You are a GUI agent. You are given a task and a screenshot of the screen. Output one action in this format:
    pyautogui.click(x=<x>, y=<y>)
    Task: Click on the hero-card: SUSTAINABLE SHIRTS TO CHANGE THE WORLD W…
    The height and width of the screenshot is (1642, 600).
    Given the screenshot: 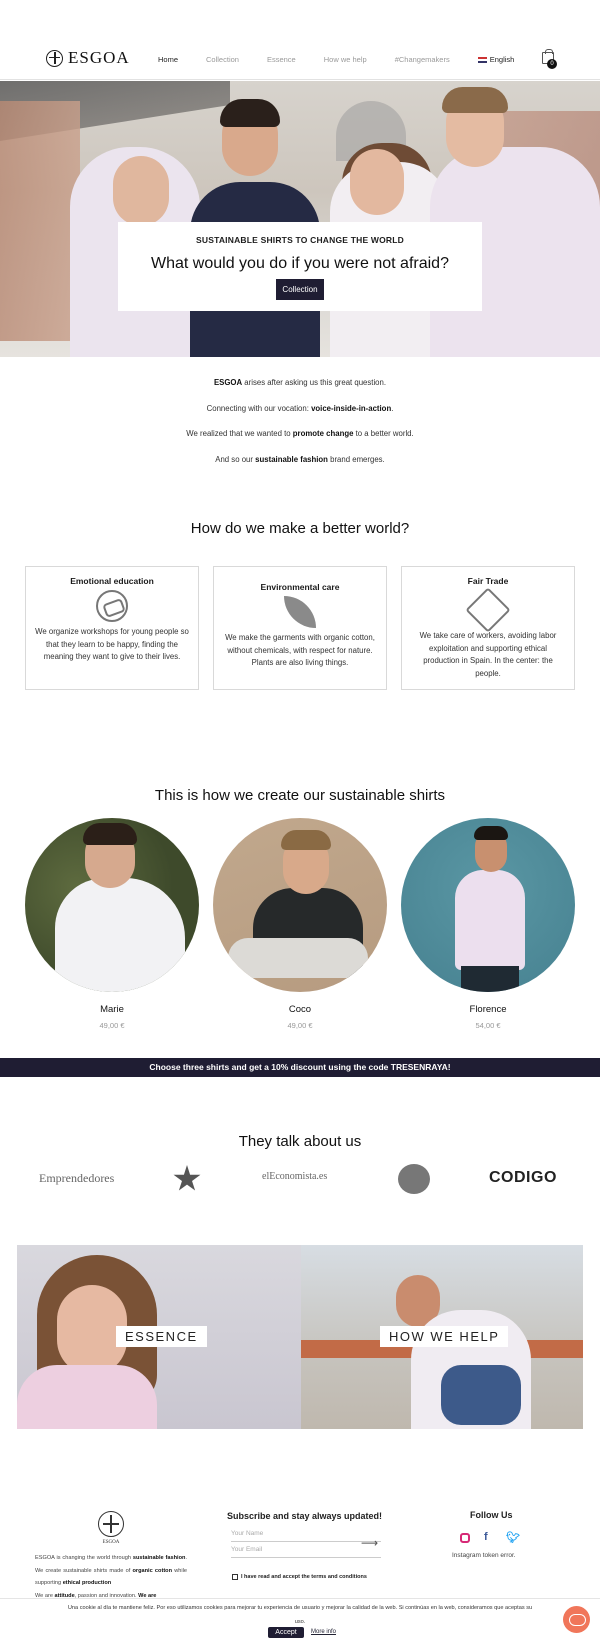 What is the action you would take?
    pyautogui.click(x=300, y=266)
    